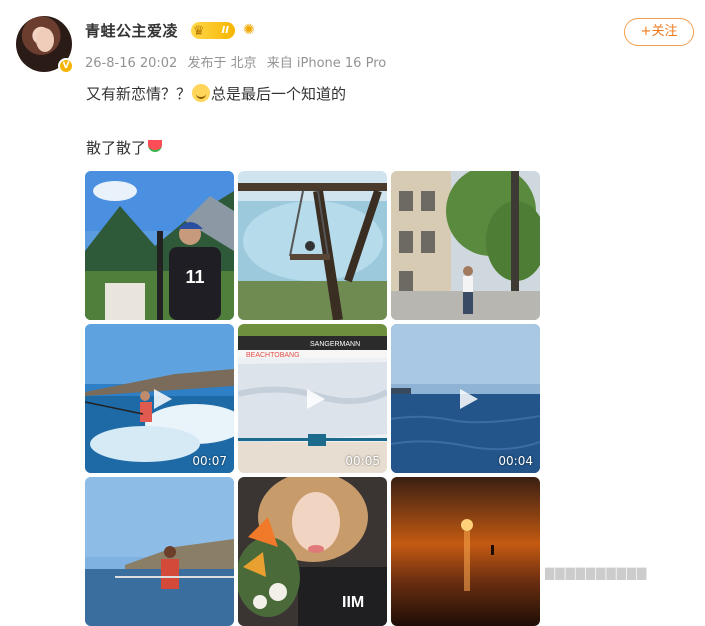 The height and width of the screenshot is (626, 705). What do you see at coordinates (326, 63) in the screenshot?
I see `post-device: 来自 iPhone 16 Pro` at bounding box center [326, 63].